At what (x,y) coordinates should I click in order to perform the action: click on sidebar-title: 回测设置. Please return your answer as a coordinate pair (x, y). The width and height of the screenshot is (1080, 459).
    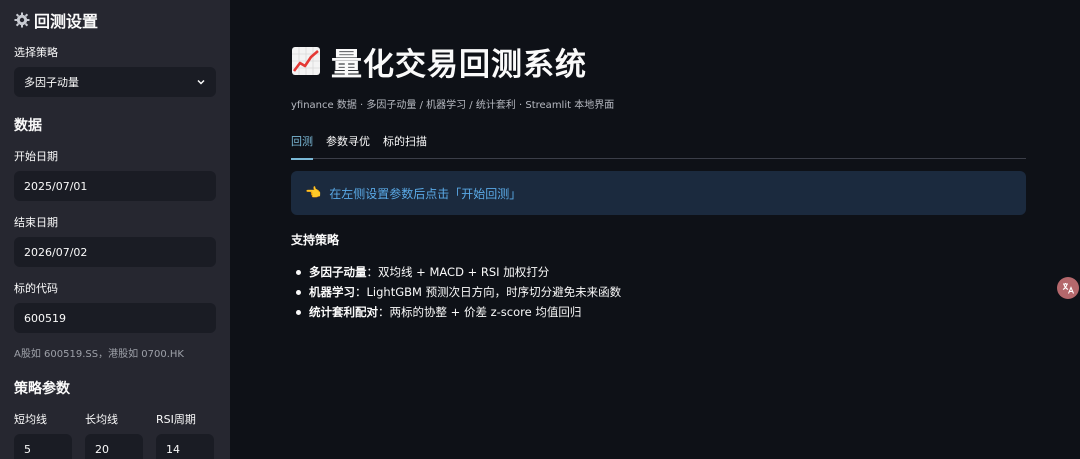
    Looking at the image, I should click on (115, 20).